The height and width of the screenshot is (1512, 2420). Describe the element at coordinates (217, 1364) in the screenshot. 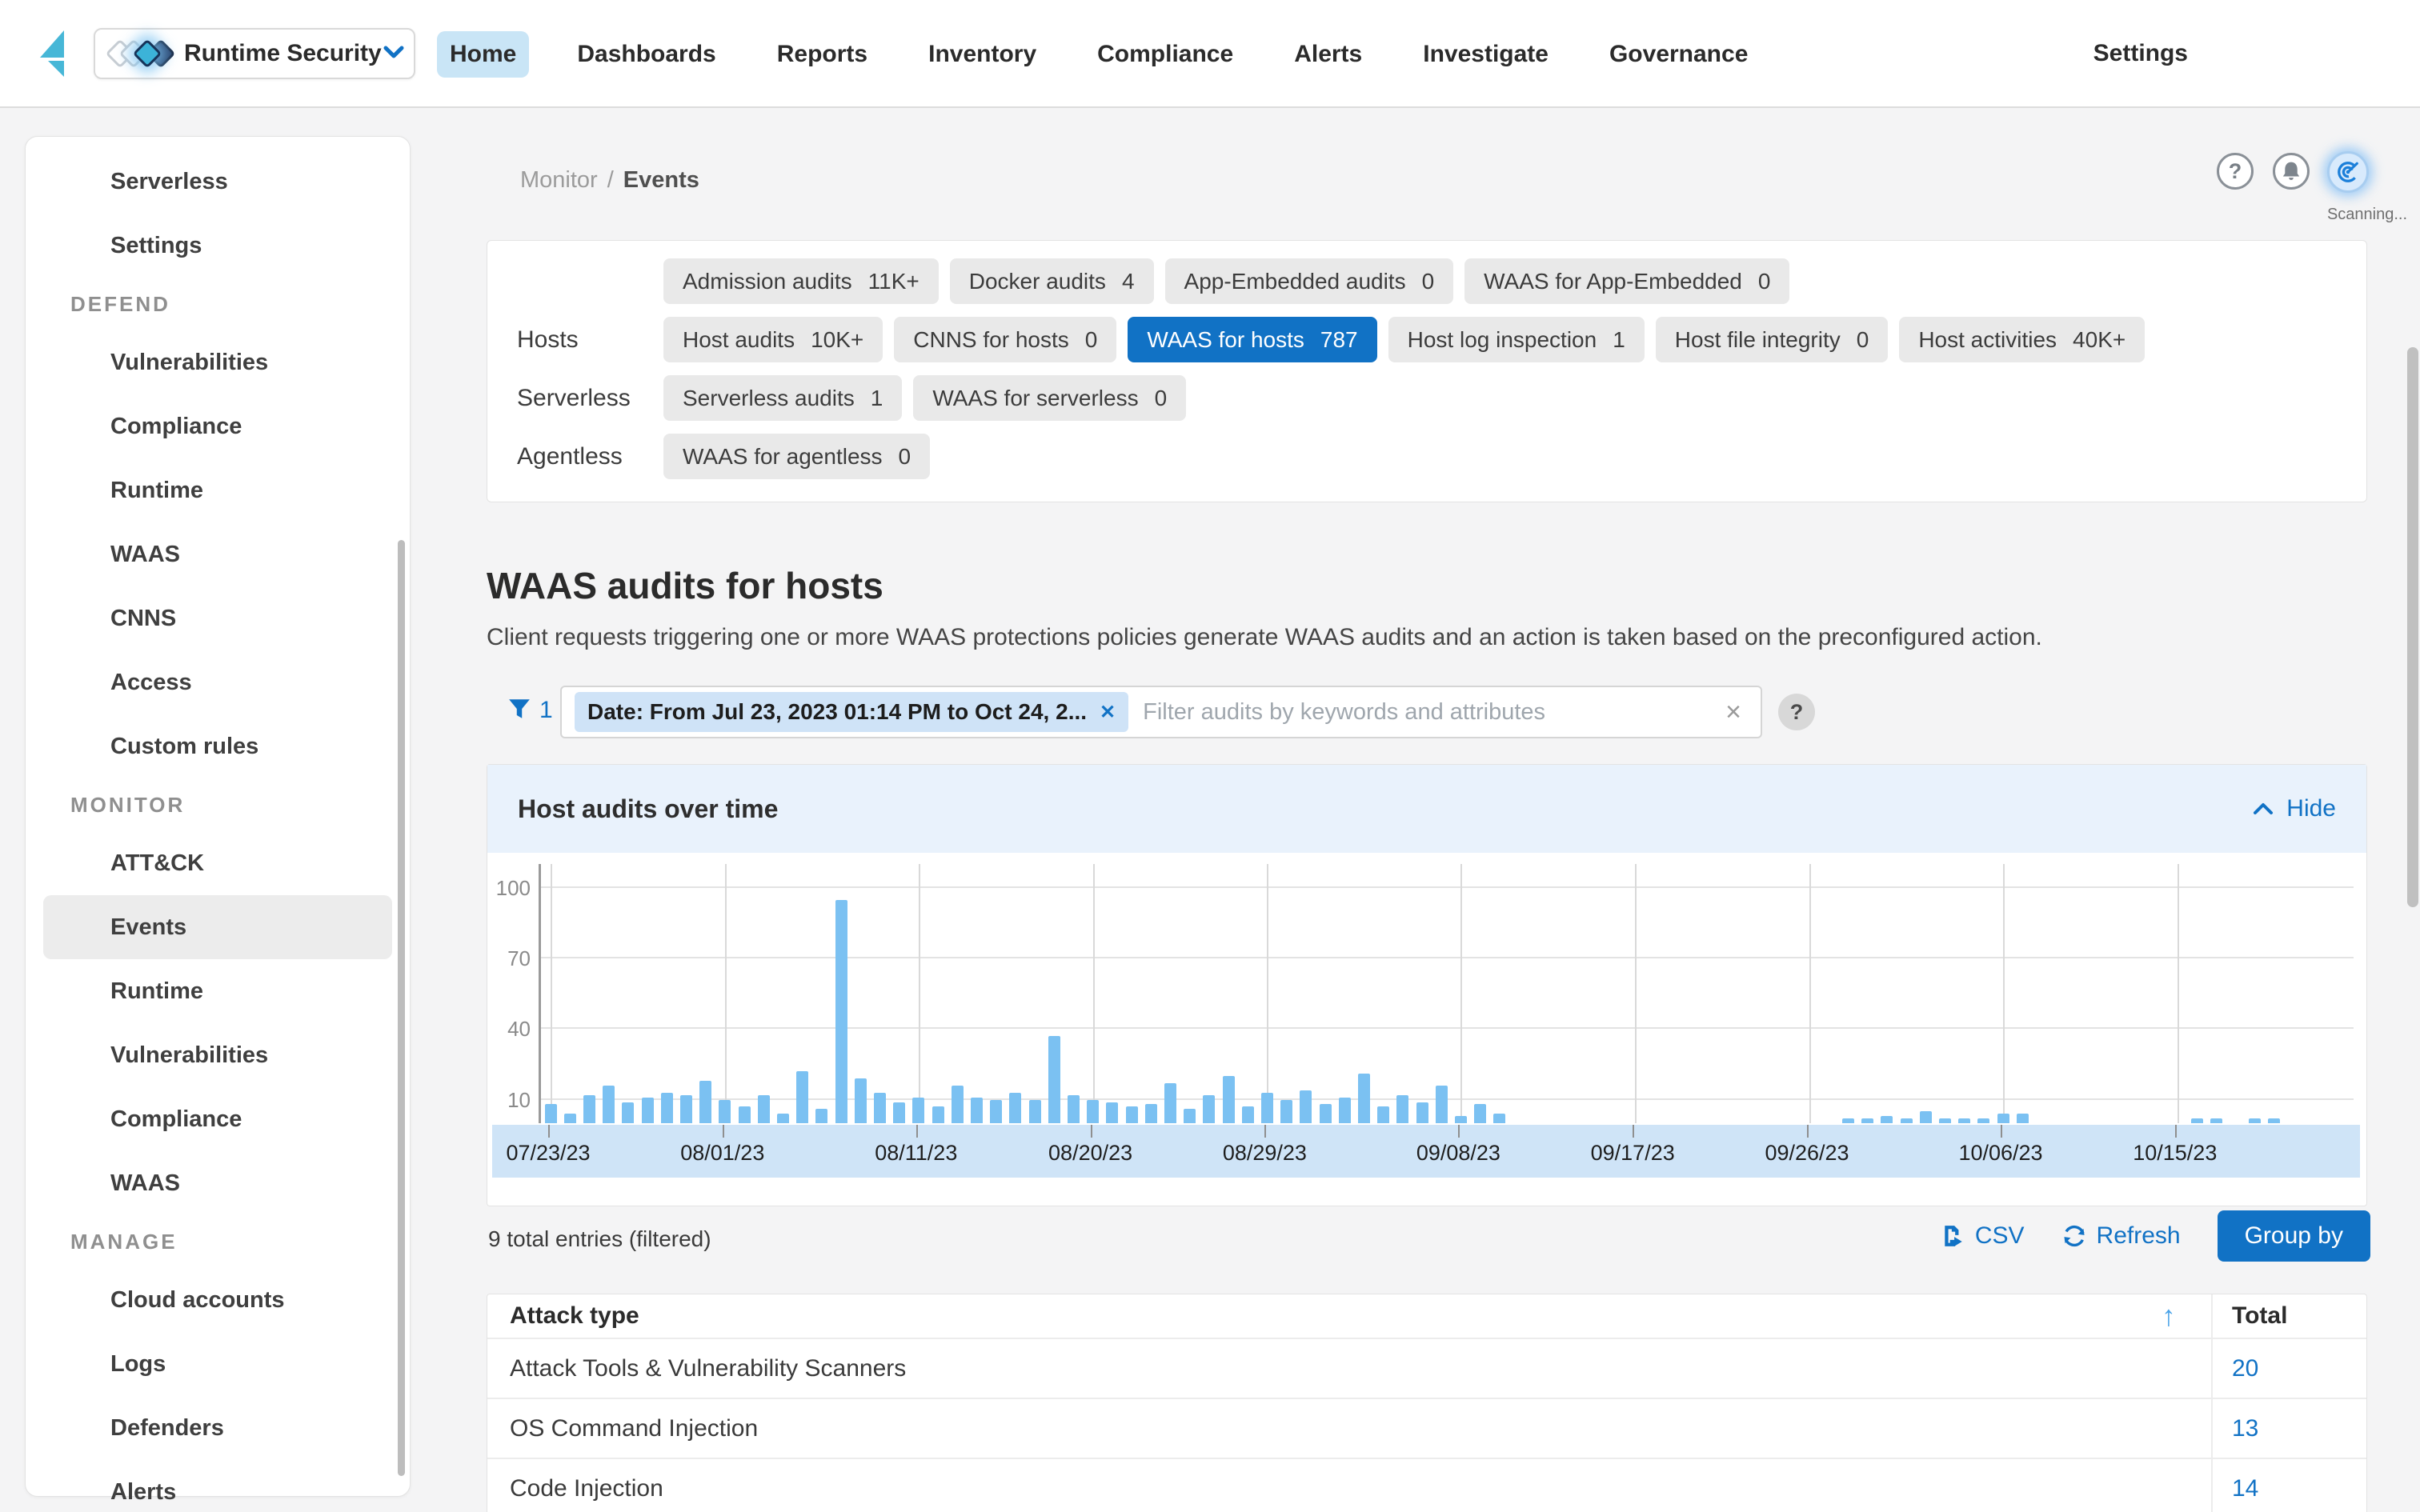

I see `sidebar-item-logs: Logs` at that location.